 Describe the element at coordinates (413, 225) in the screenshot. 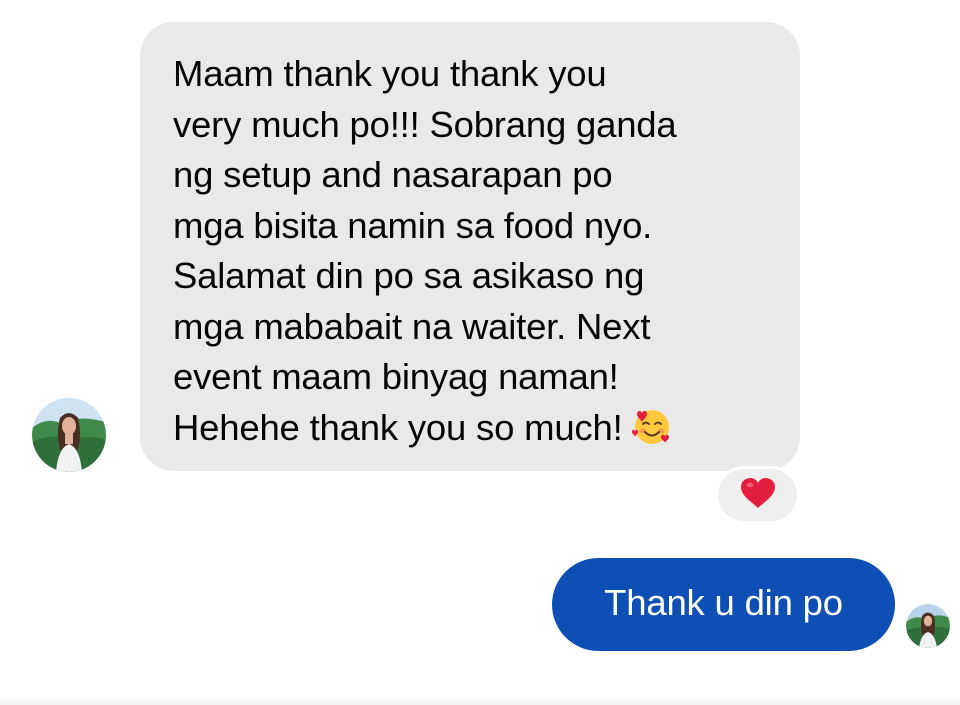

I see `message-line: mga bisita namin sa food nyo.` at that location.